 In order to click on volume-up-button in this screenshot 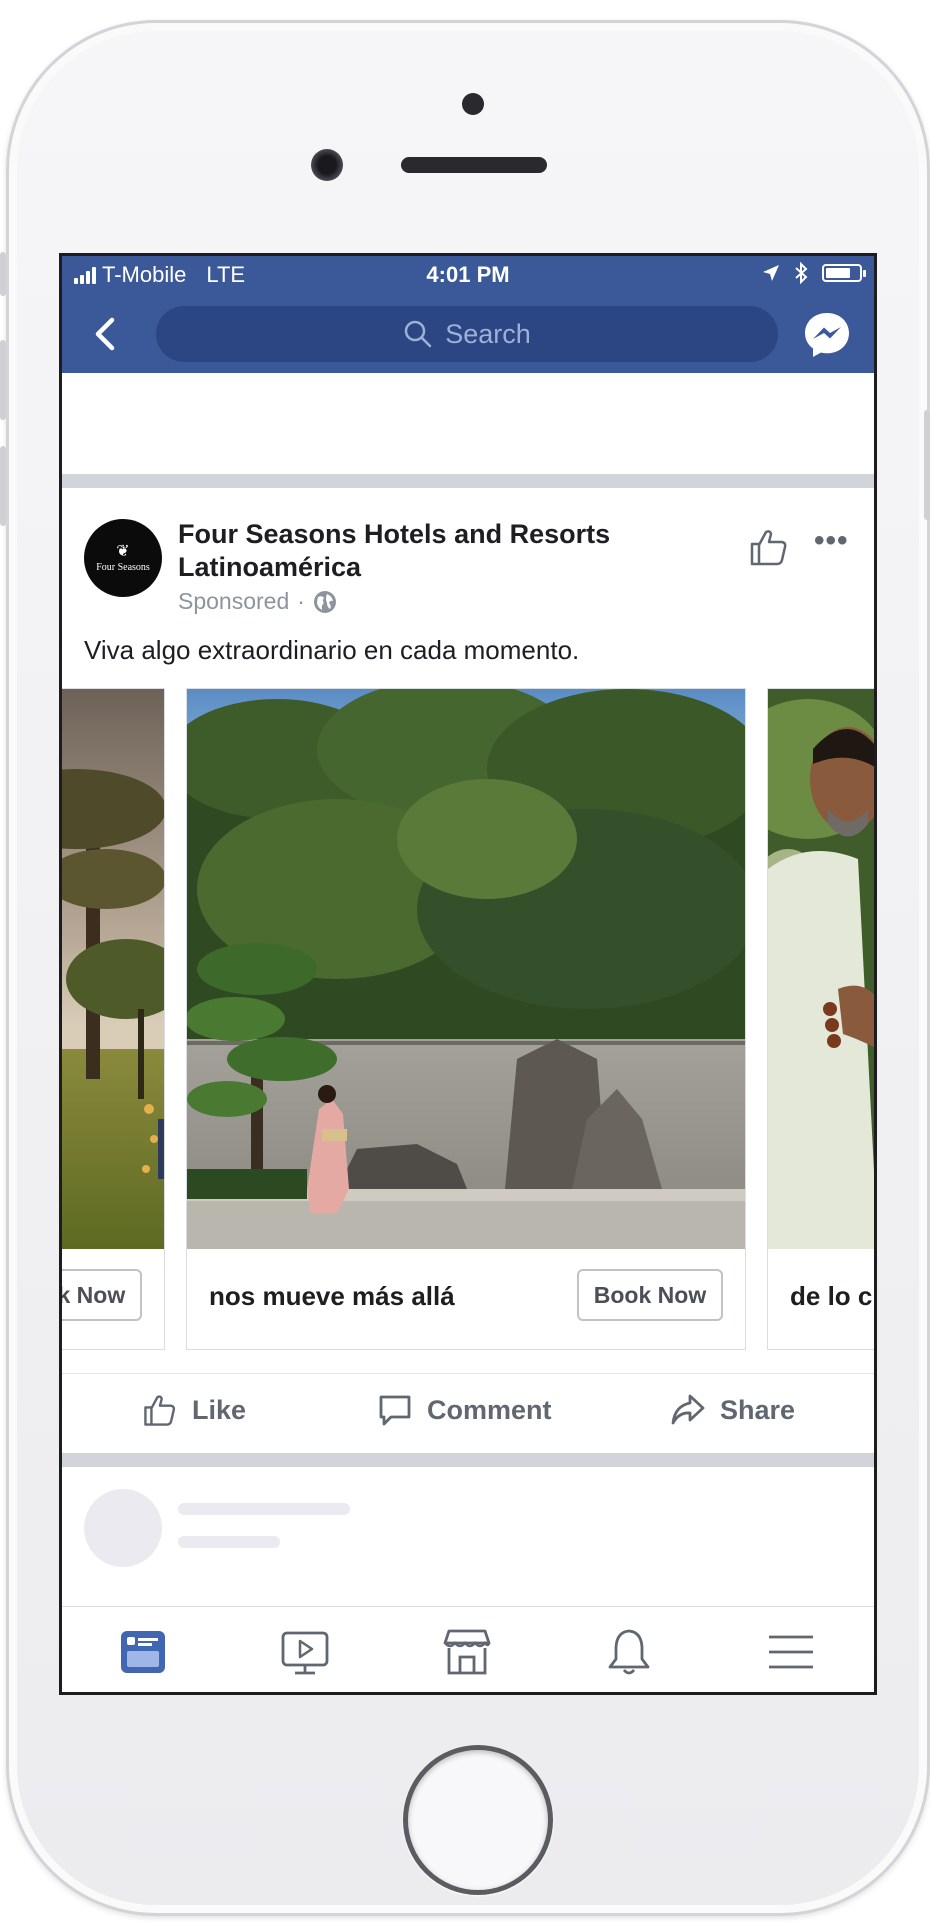, I will do `click(3, 380)`.